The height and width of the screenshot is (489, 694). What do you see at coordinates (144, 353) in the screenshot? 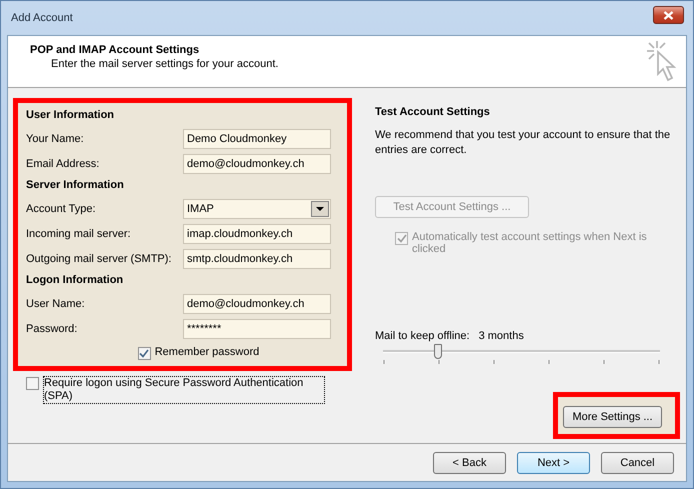
I see `remember-password-checkbox` at bounding box center [144, 353].